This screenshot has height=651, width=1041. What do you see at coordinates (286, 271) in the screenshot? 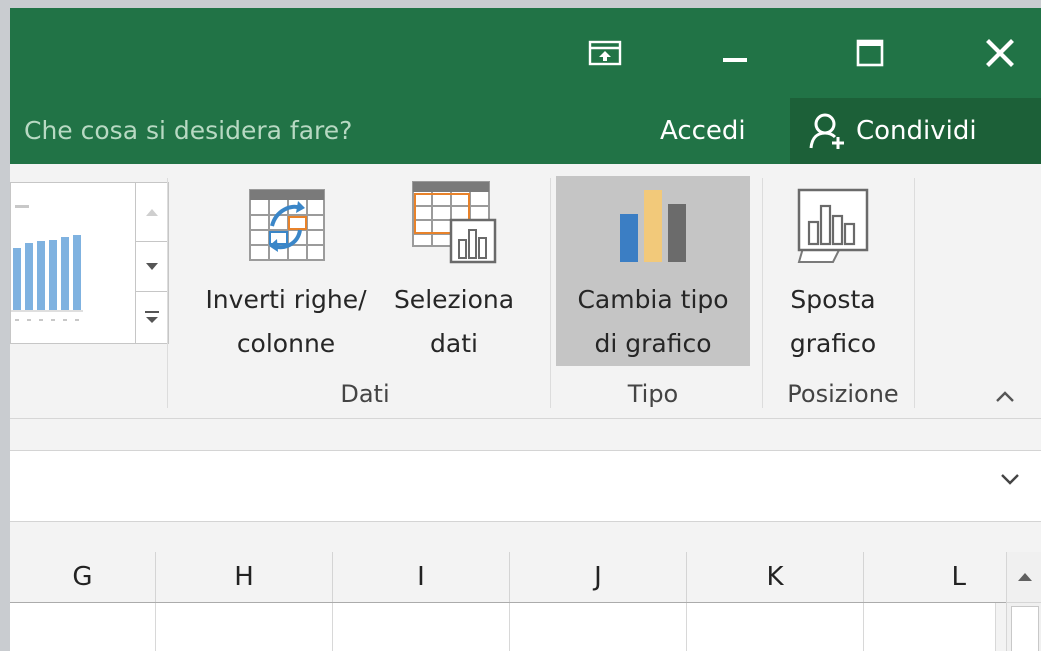
I see `switch-row-column-button: Inverti righe/ colonne` at bounding box center [286, 271].